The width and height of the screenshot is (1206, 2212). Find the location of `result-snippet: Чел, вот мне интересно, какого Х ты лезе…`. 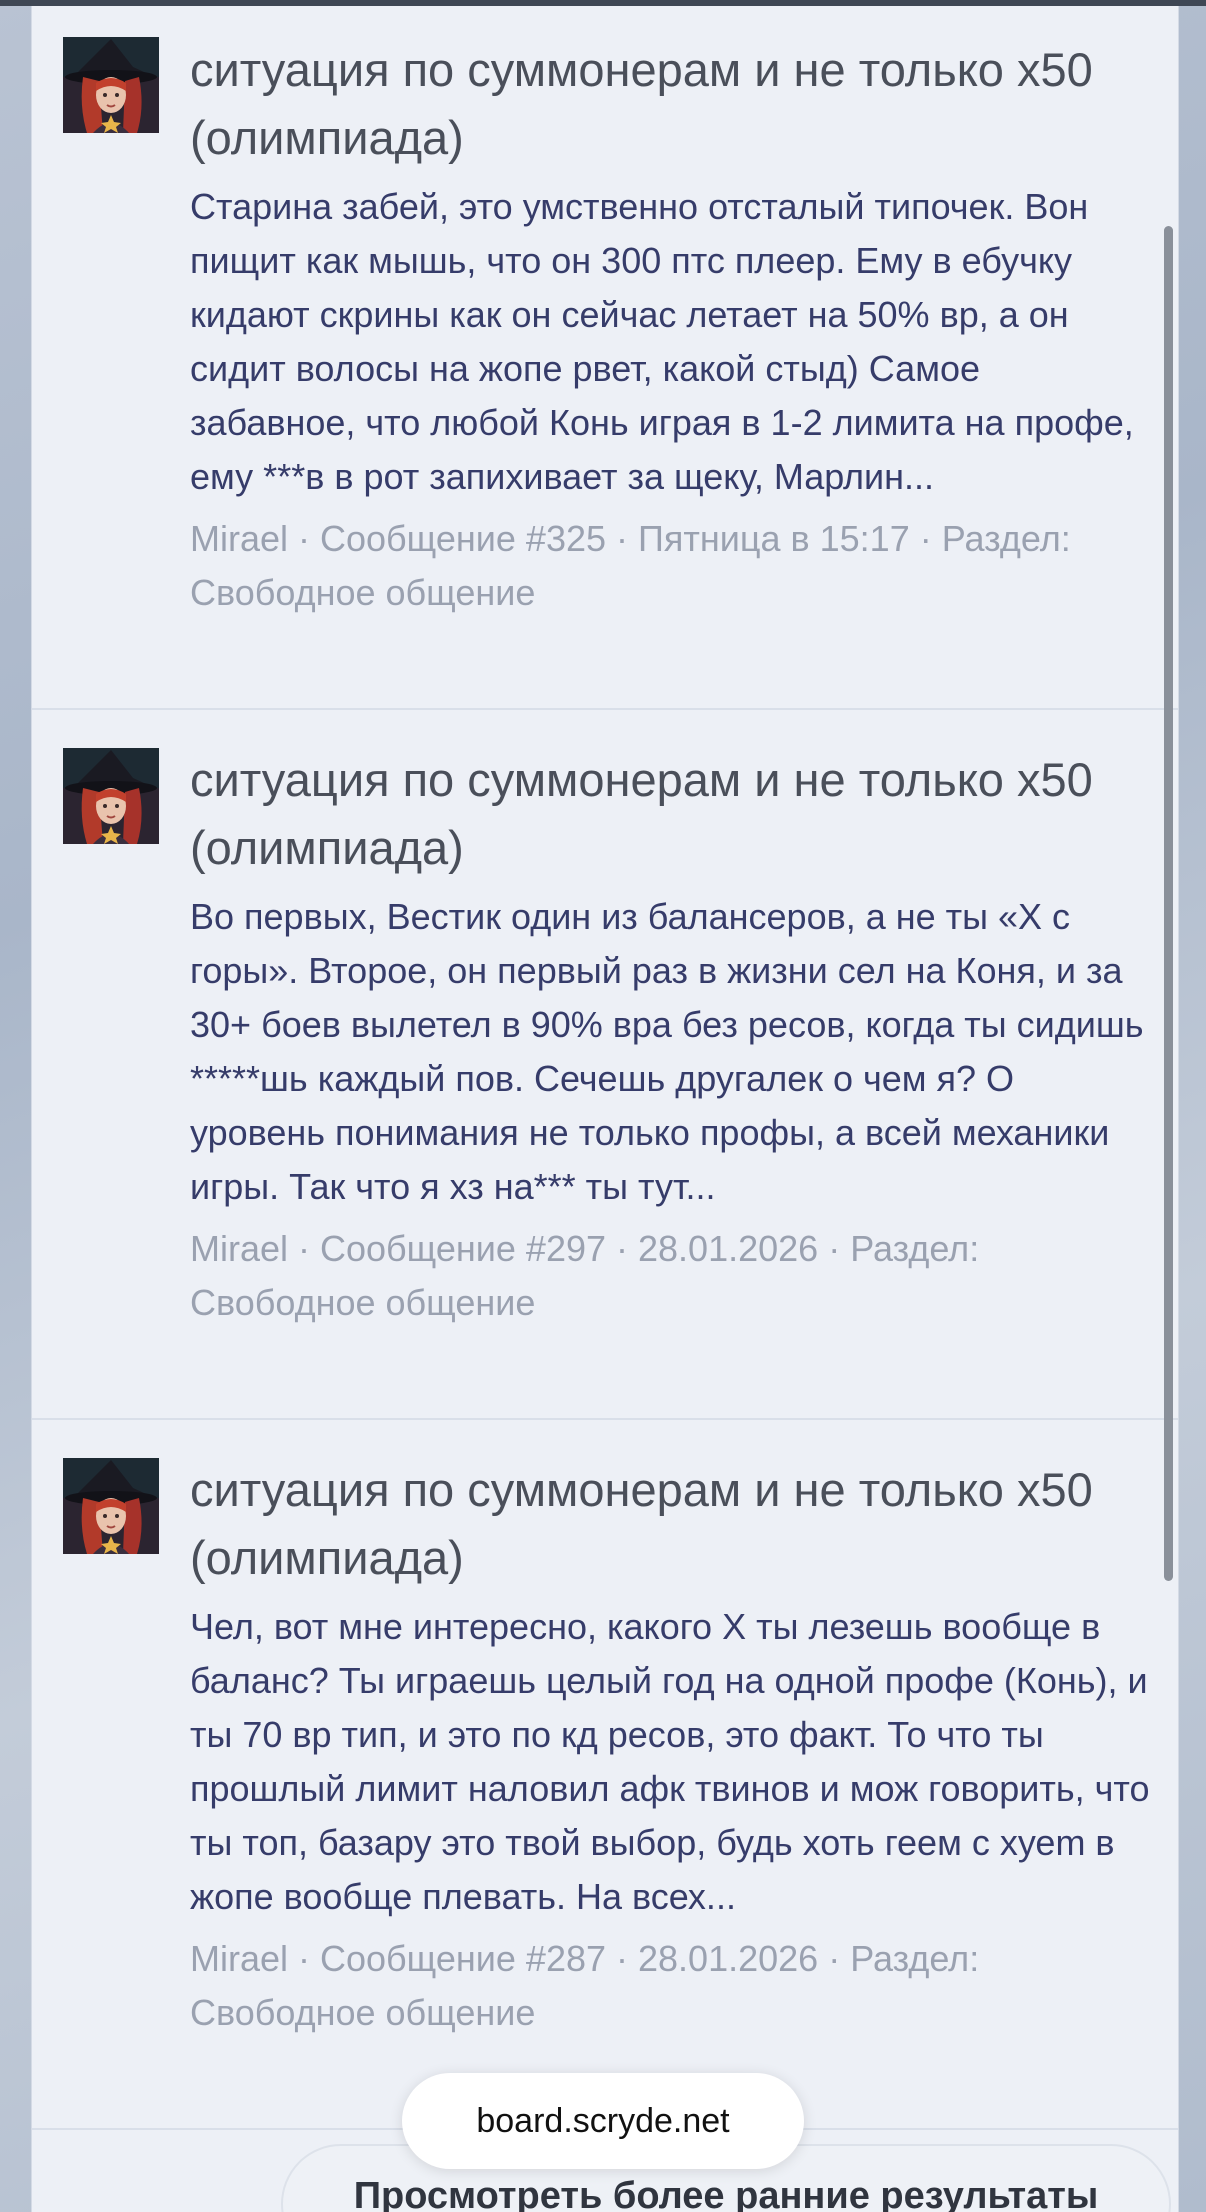

result-snippet: Чел, вот мне интересно, какого Х ты лезе… is located at coordinates (670, 1761).